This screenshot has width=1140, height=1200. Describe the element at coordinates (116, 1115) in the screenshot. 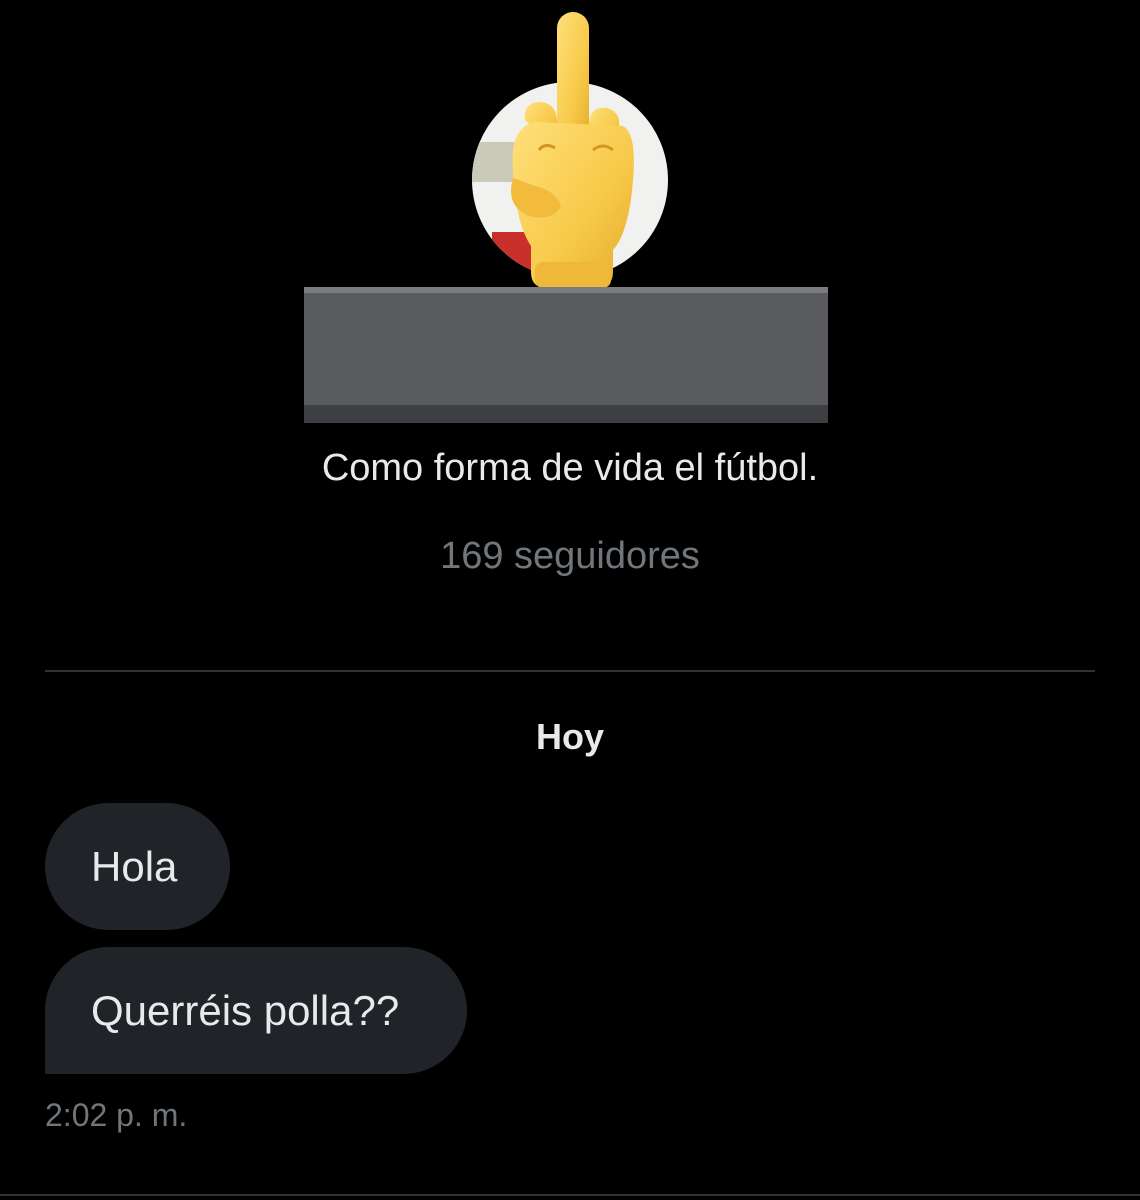

I see `message-timestamp: 2:02 p. m.` at that location.